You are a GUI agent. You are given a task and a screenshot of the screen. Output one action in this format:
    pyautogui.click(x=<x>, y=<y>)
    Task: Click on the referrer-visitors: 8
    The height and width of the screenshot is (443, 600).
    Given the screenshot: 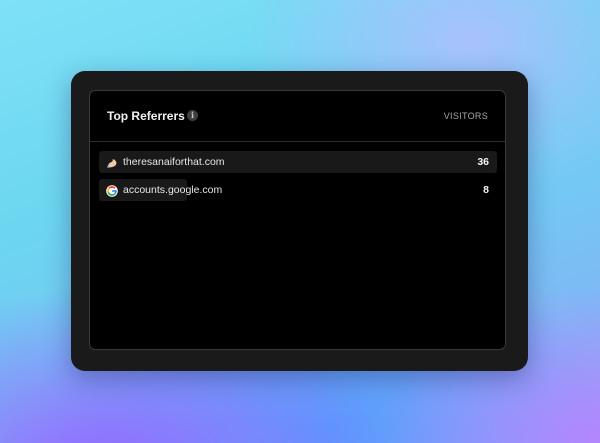 What is the action you would take?
    pyautogui.click(x=486, y=190)
    